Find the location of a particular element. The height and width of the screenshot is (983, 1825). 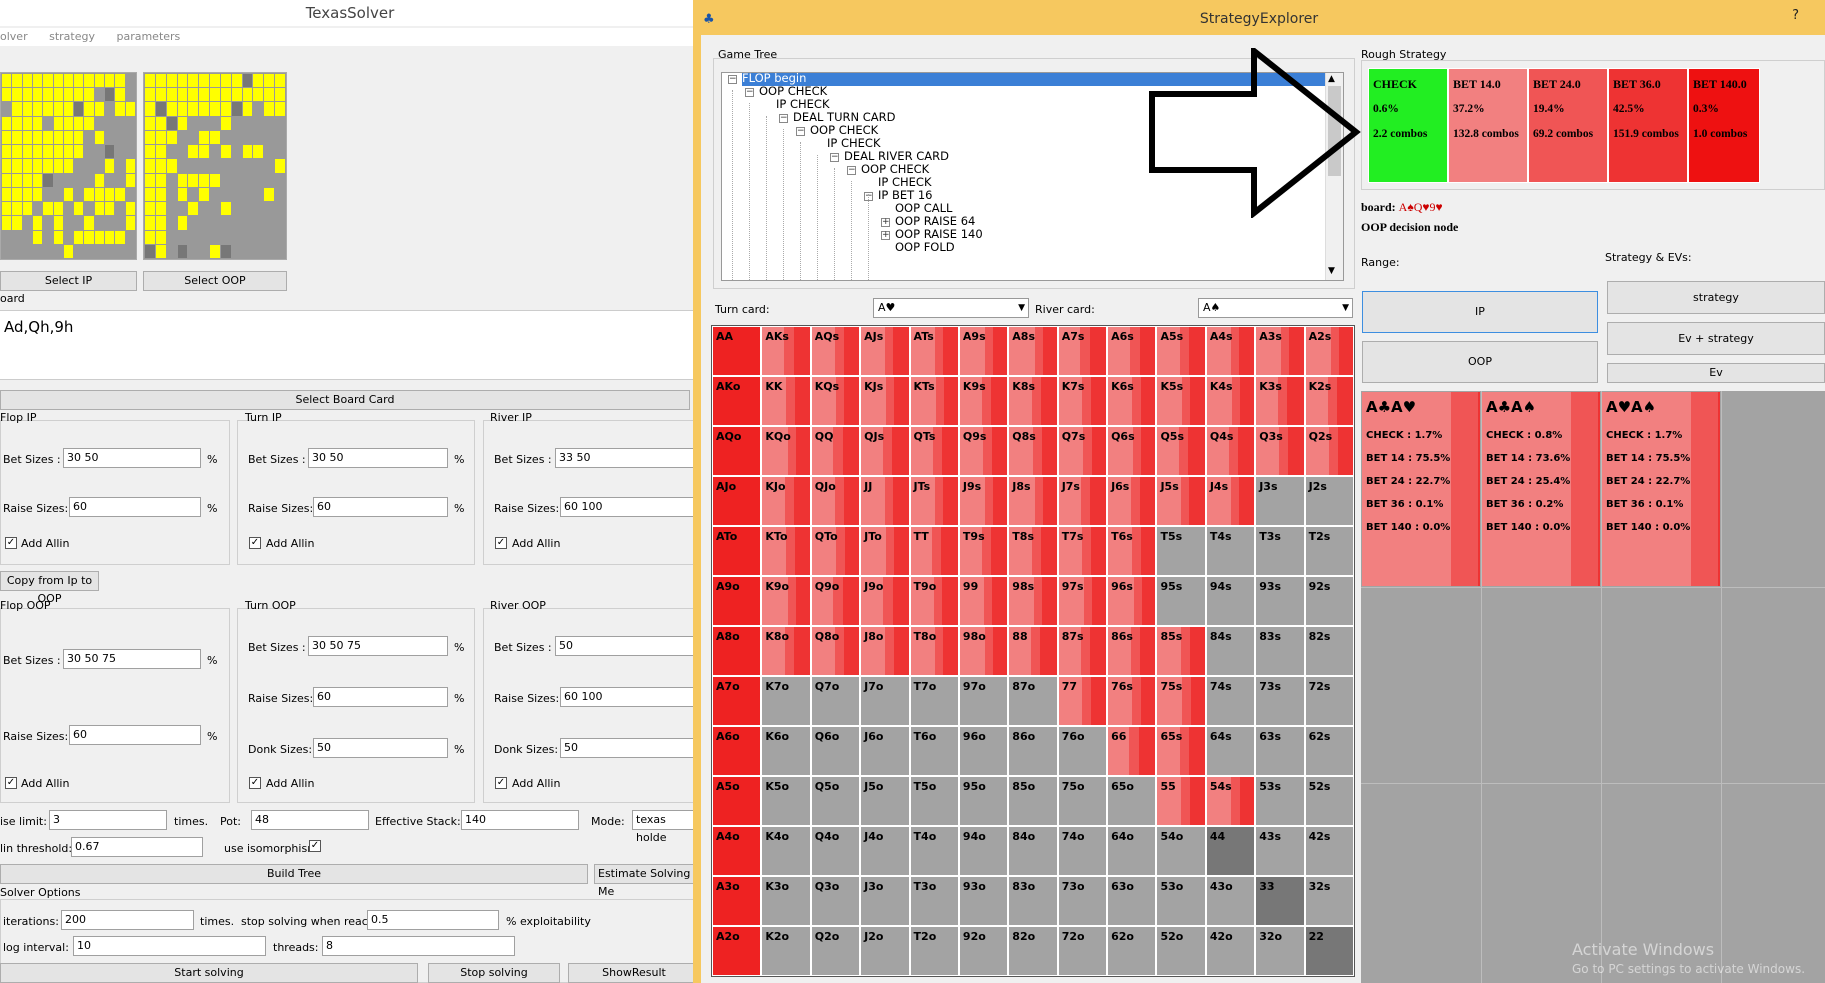

hand-cell: QJs is located at coordinates (885, 451).